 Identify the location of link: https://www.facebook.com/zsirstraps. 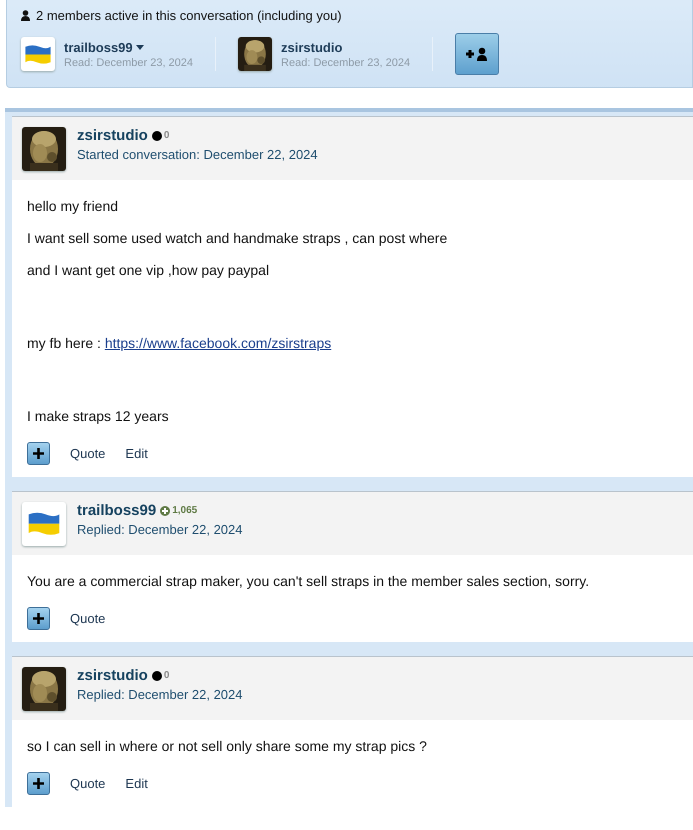
(218, 343).